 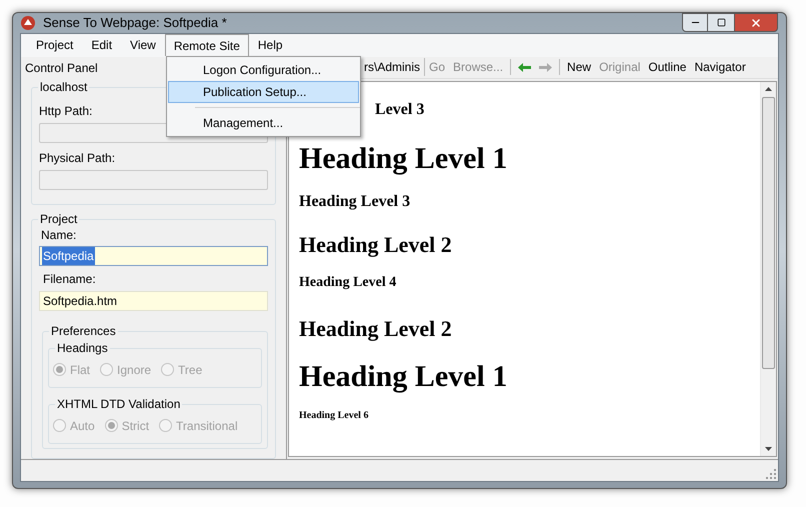 What do you see at coordinates (80, 370) in the screenshot?
I see `radio-label: Flat` at bounding box center [80, 370].